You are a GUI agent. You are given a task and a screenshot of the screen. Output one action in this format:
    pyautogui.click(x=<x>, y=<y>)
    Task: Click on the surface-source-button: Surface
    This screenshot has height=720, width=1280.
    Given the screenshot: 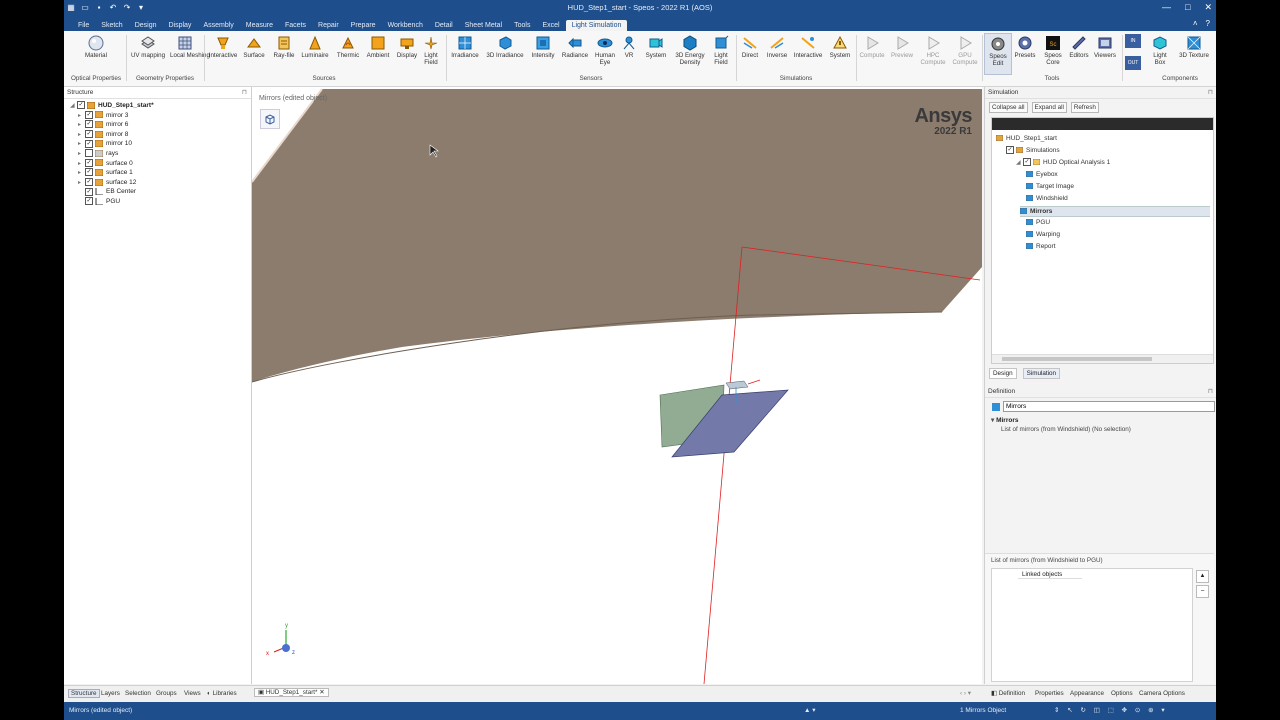 What is the action you would take?
    pyautogui.click(x=254, y=47)
    